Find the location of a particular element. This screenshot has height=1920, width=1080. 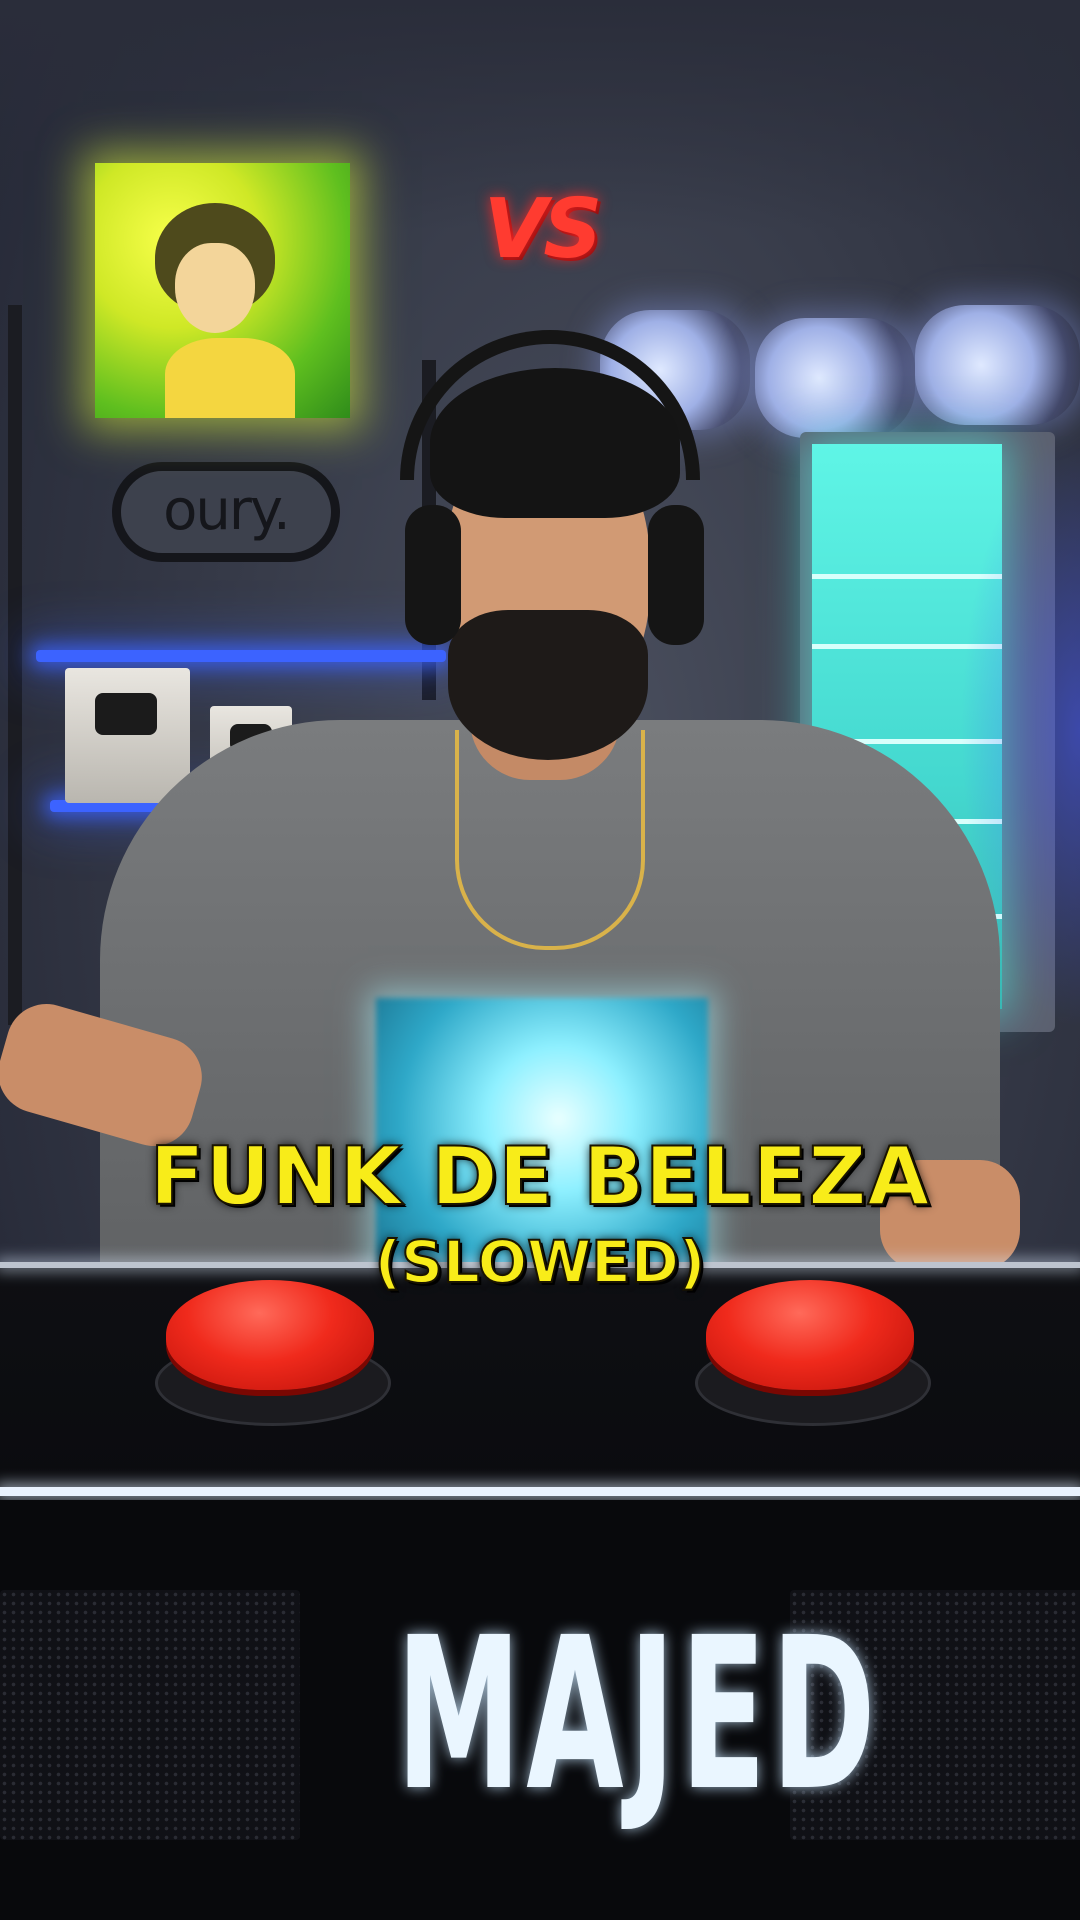

headphone-cup-left is located at coordinates (433, 575).